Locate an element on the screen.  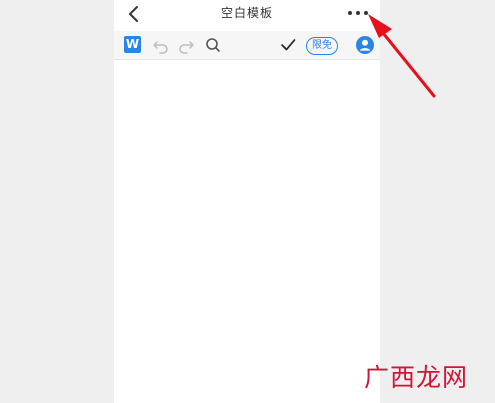
editor-toolbar: W 限免 is located at coordinates (247, 45).